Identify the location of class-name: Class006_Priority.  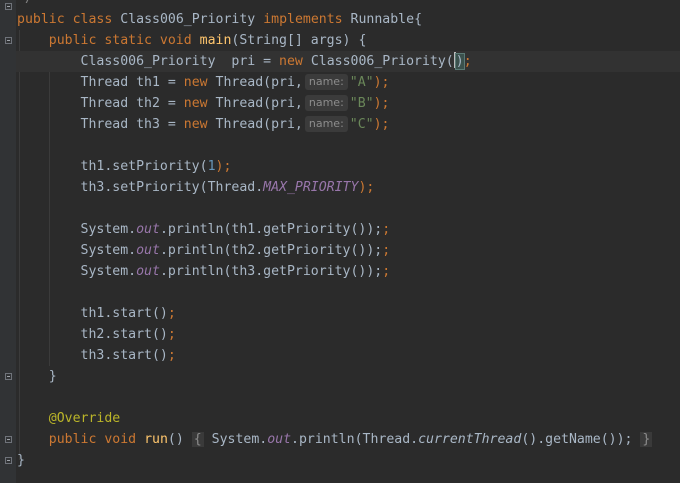
(188, 19).